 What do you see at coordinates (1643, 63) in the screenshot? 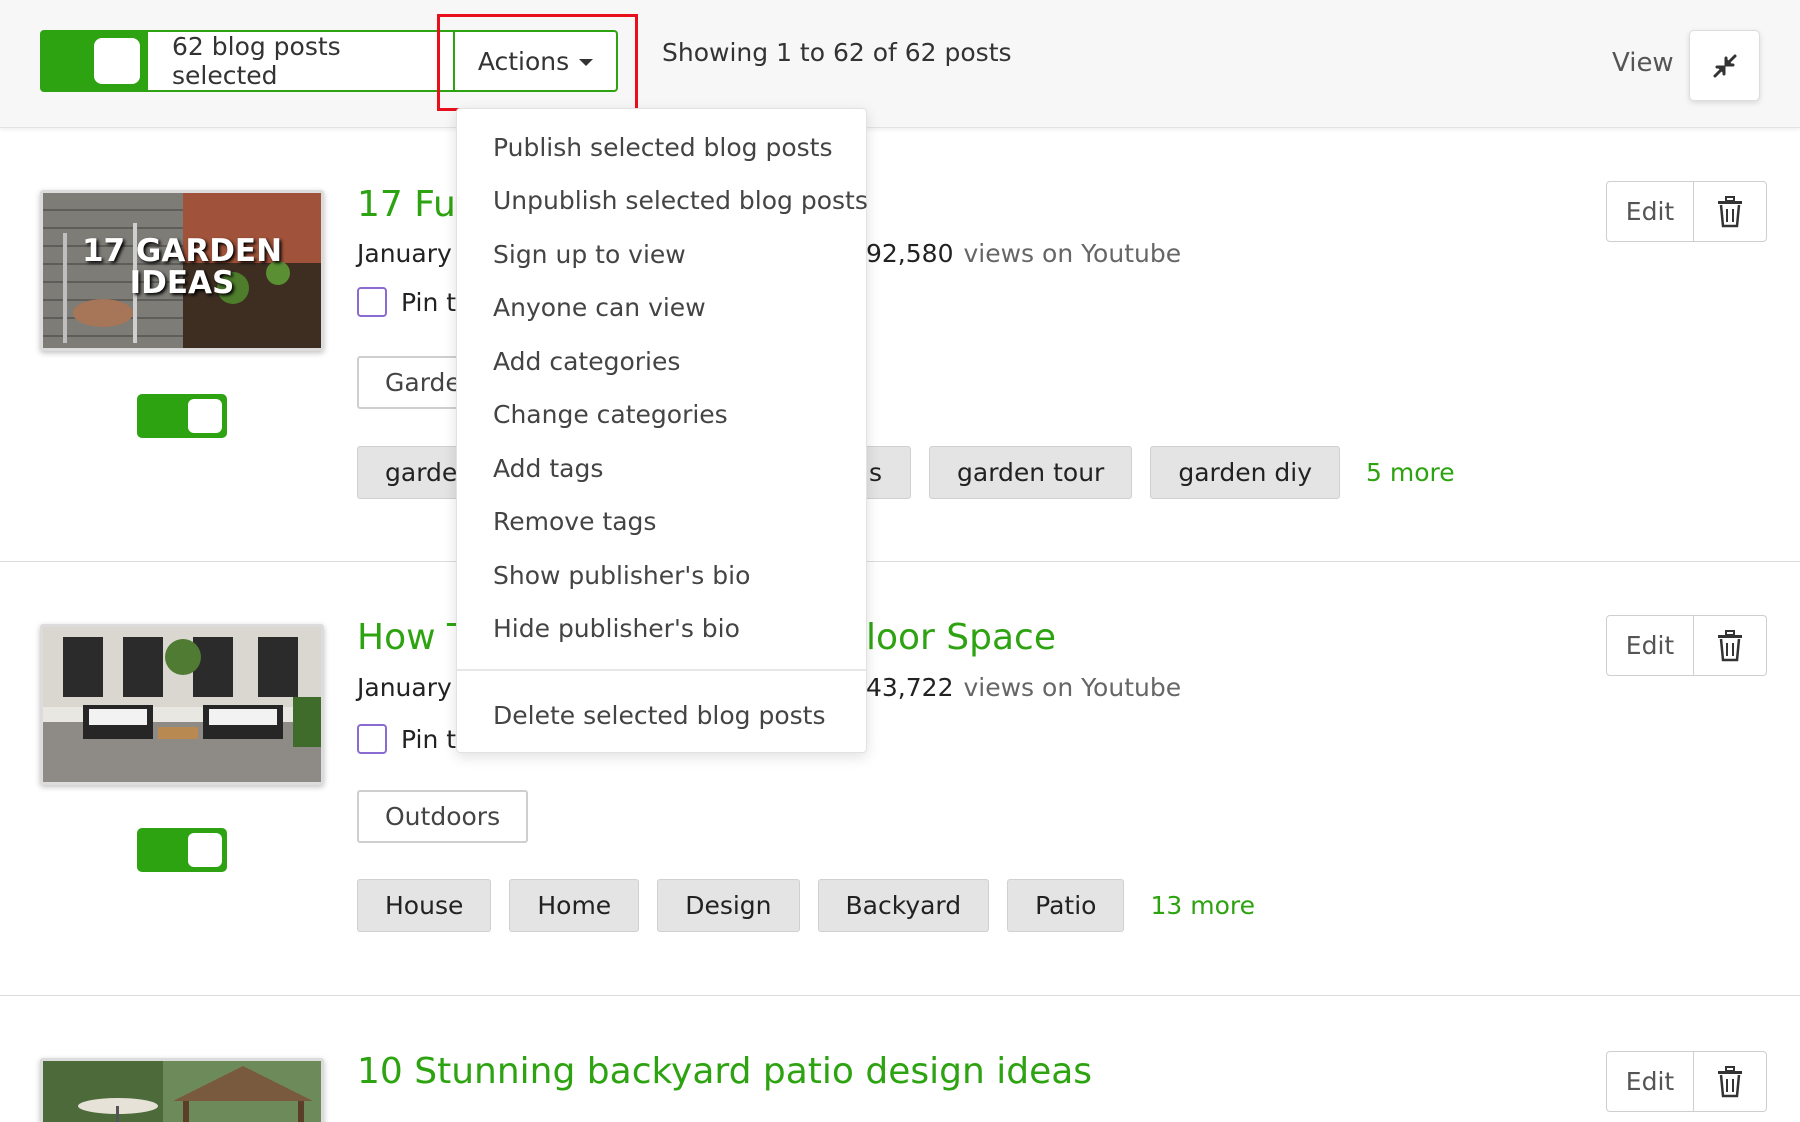
I see `view-label: View` at bounding box center [1643, 63].